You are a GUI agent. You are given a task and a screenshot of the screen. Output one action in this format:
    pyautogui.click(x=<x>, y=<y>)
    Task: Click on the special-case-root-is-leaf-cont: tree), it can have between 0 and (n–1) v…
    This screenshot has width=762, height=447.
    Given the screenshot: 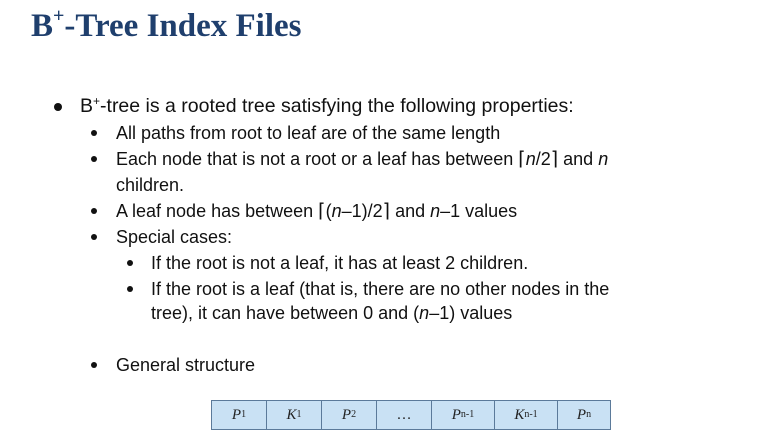 What is the action you would take?
    pyautogui.click(x=331, y=313)
    